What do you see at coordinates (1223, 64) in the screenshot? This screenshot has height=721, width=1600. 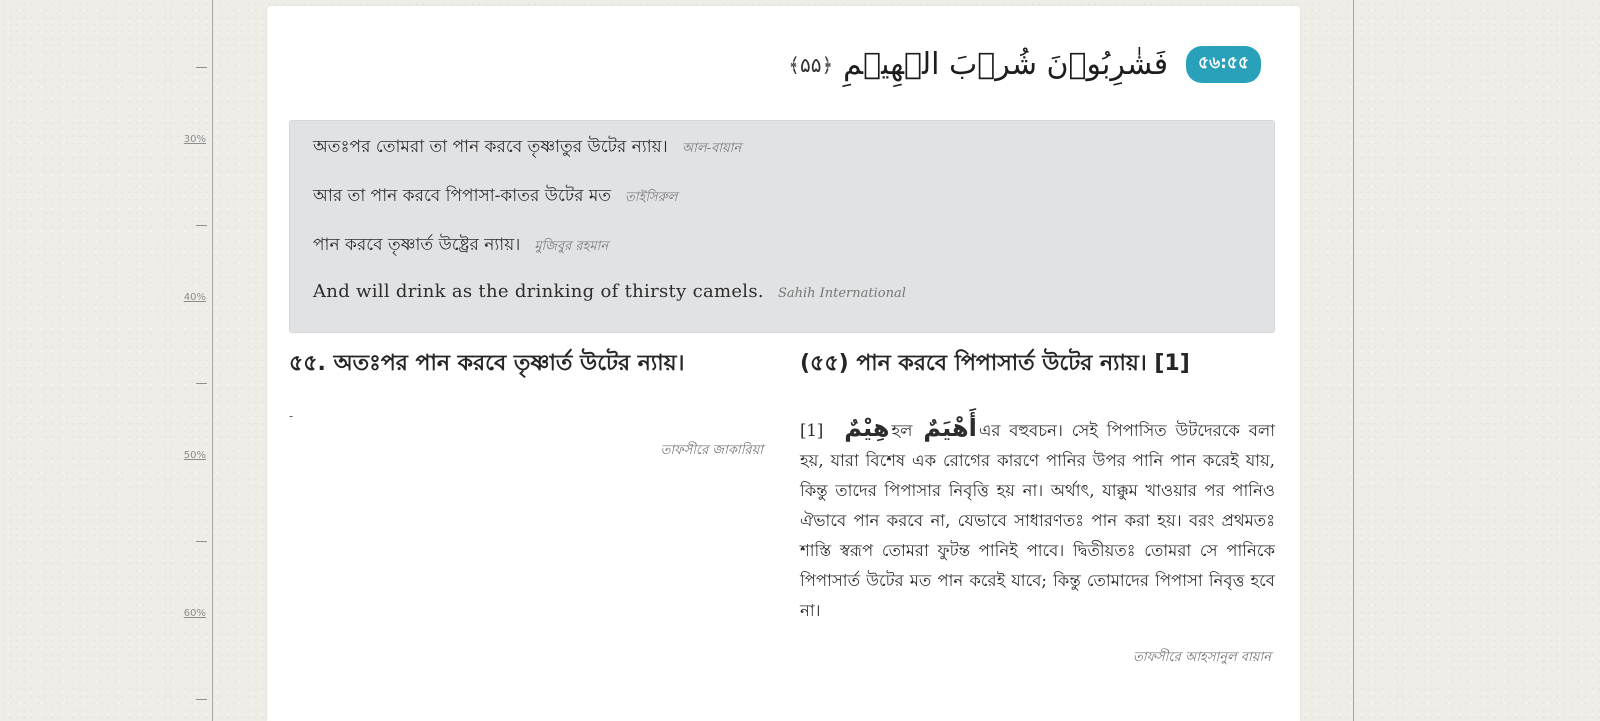 I see `ayah-number-badge: ৫৬:৫৫` at bounding box center [1223, 64].